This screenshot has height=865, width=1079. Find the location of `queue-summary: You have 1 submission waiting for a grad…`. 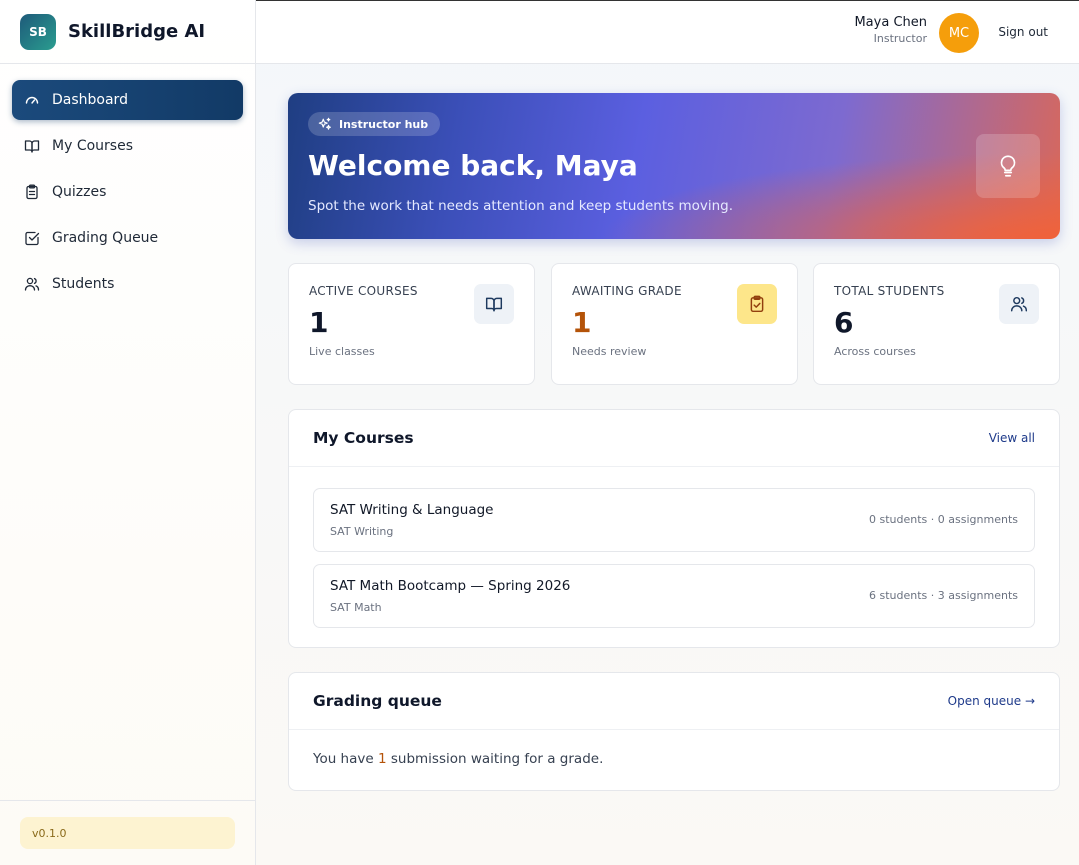

queue-summary: You have 1 submission waiting for a grad… is located at coordinates (458, 759).